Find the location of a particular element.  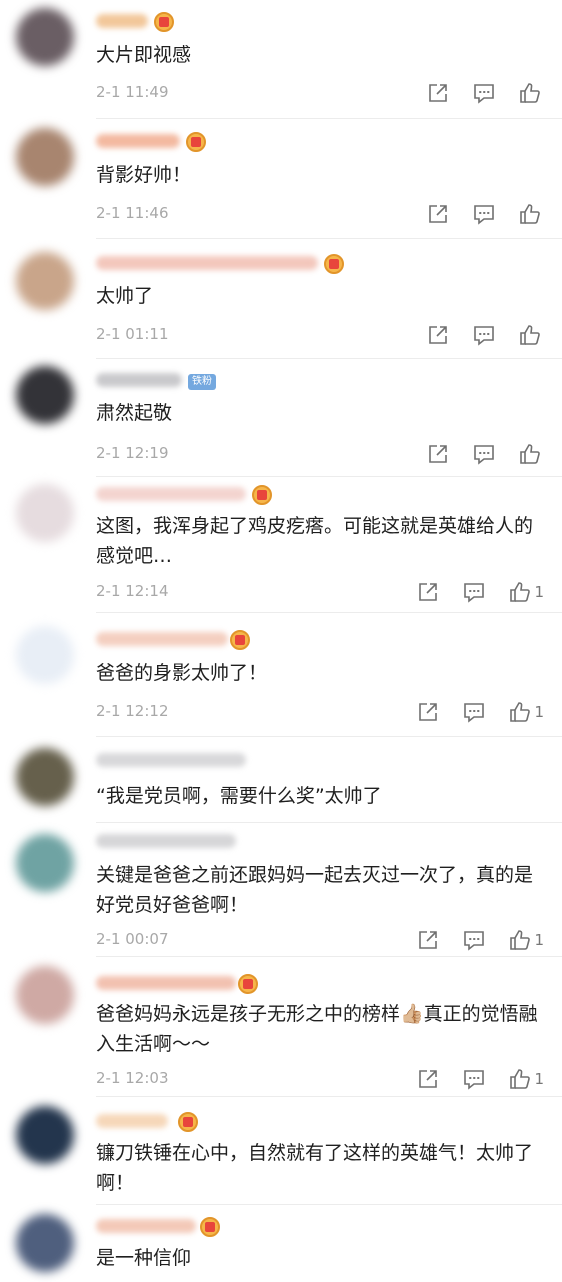

comment-item: 太帅了 2-1 01:11 is located at coordinates (281, 300).